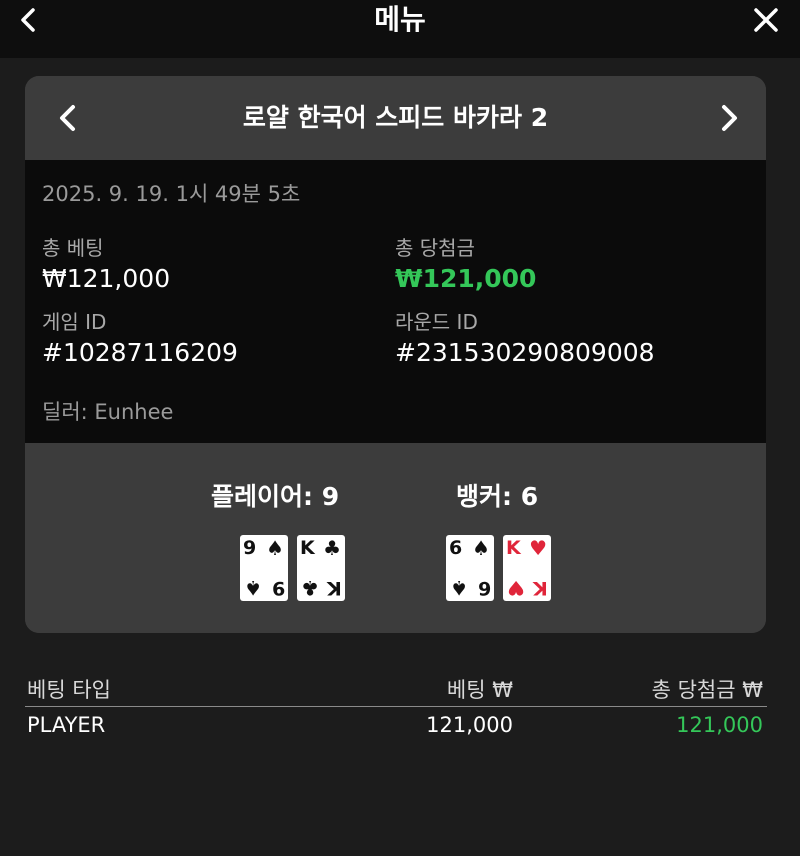 The image size is (800, 856). What do you see at coordinates (435, 248) in the screenshot?
I see `total-win-label: 총 당첨금` at bounding box center [435, 248].